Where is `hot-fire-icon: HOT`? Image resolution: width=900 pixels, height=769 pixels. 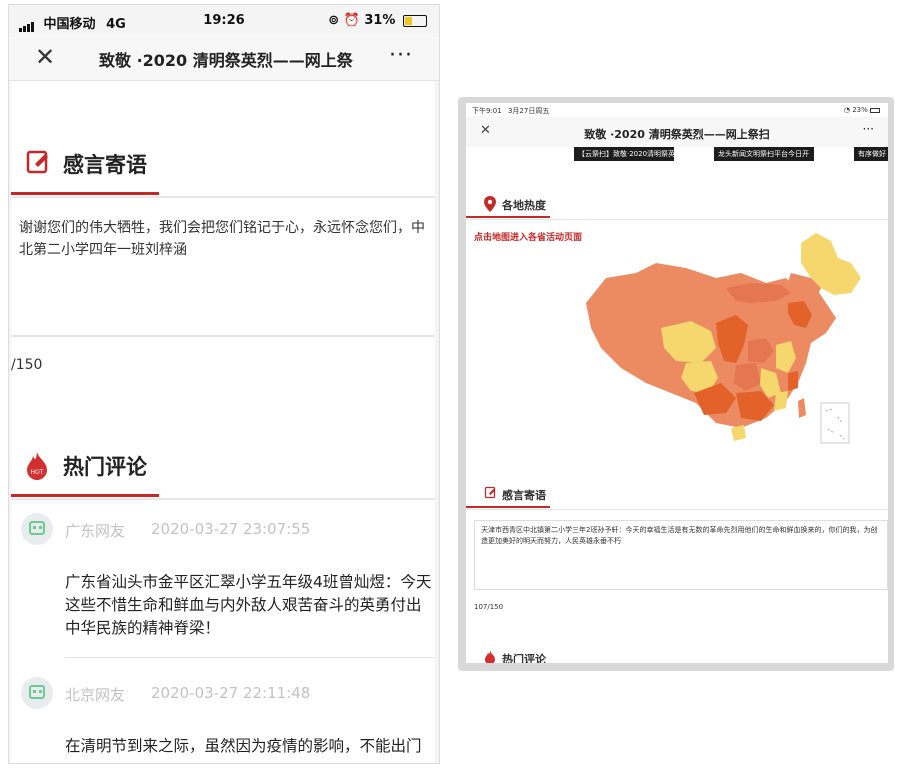 hot-fire-icon: HOT is located at coordinates (37, 466).